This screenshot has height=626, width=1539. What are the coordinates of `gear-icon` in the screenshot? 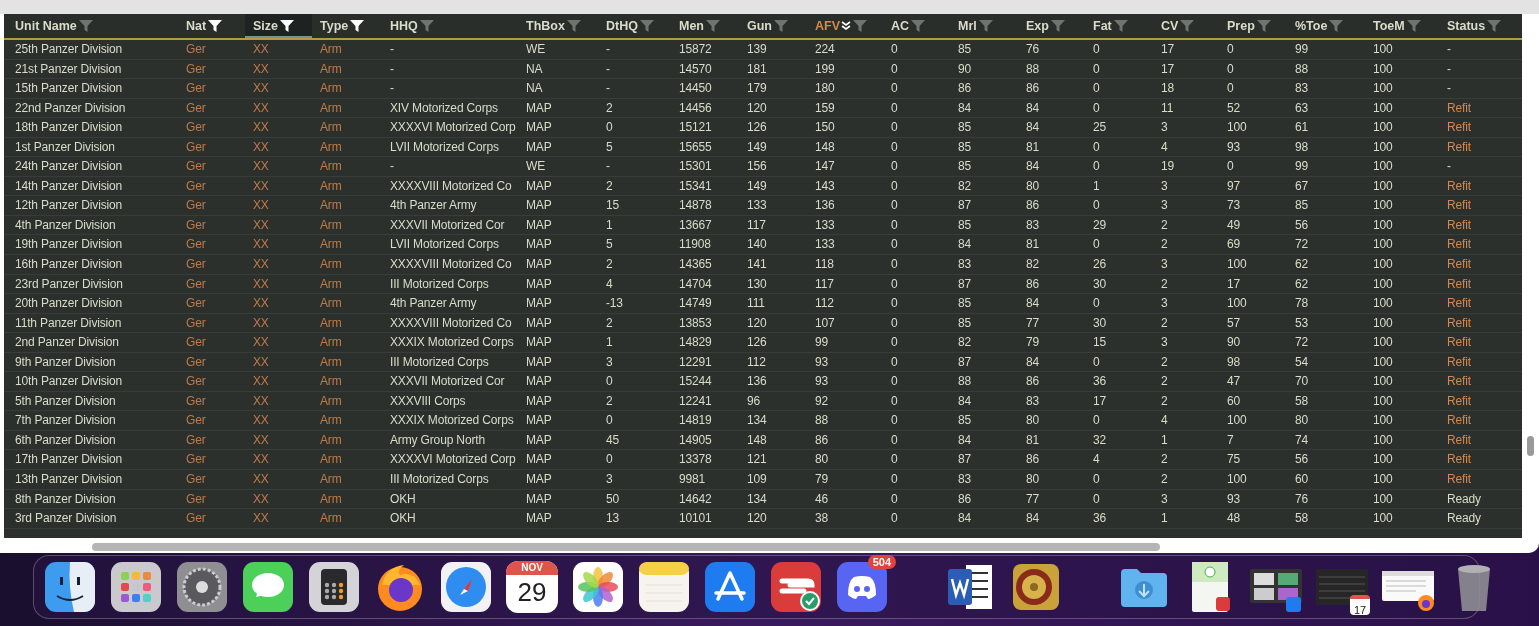 It's located at (202, 587).